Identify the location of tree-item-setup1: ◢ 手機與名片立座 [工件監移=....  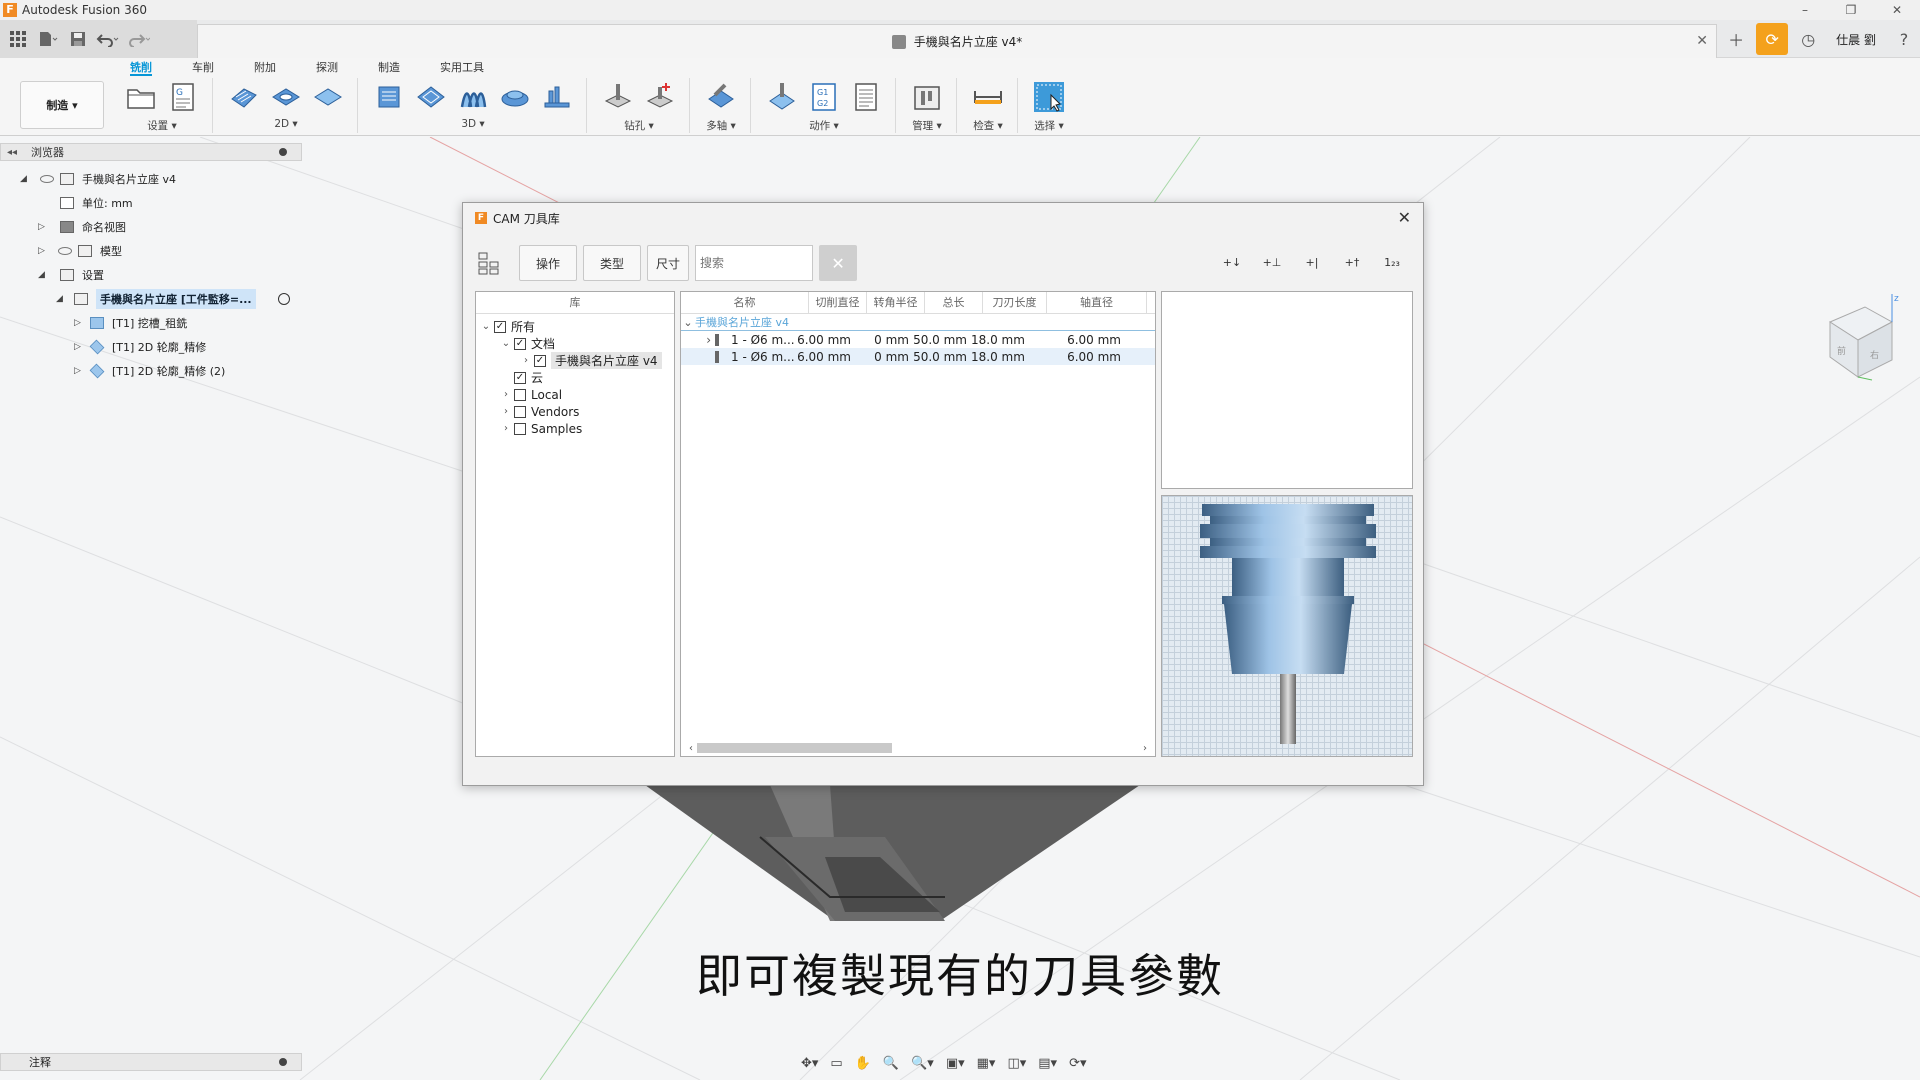
(151, 299).